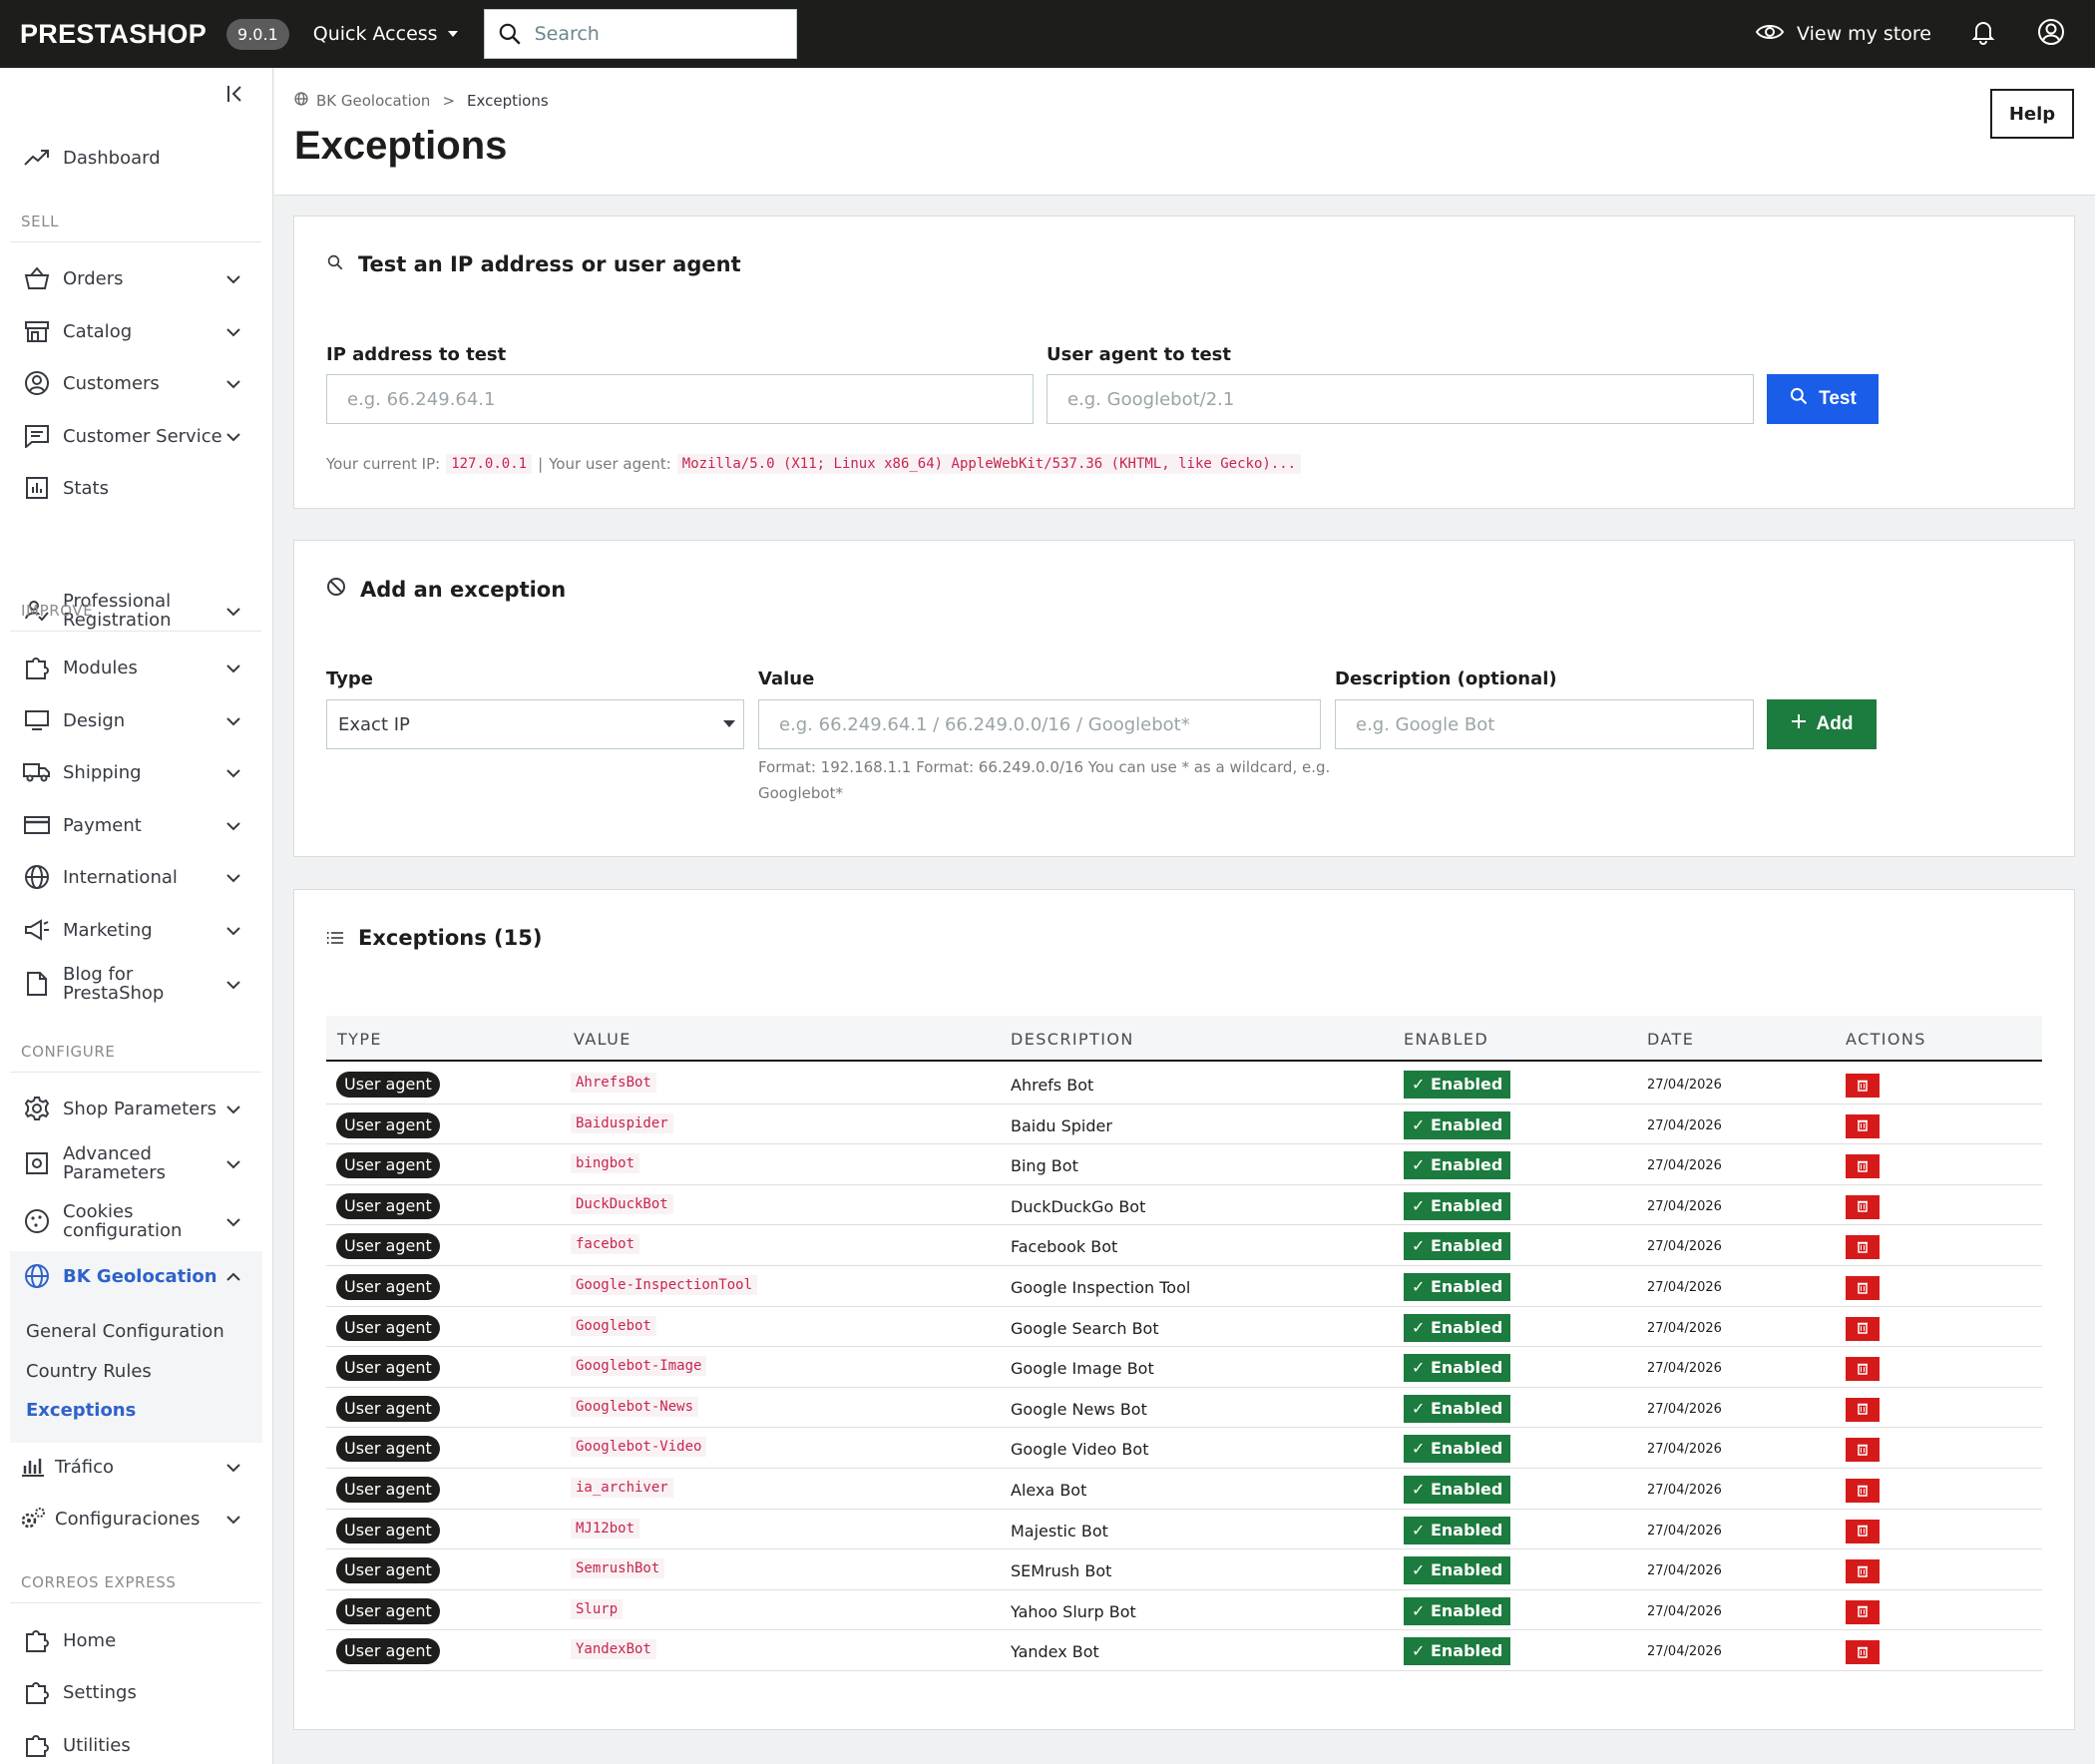  What do you see at coordinates (1072, 1039) in the screenshot?
I see `column-header-description: DESCRIPTION` at bounding box center [1072, 1039].